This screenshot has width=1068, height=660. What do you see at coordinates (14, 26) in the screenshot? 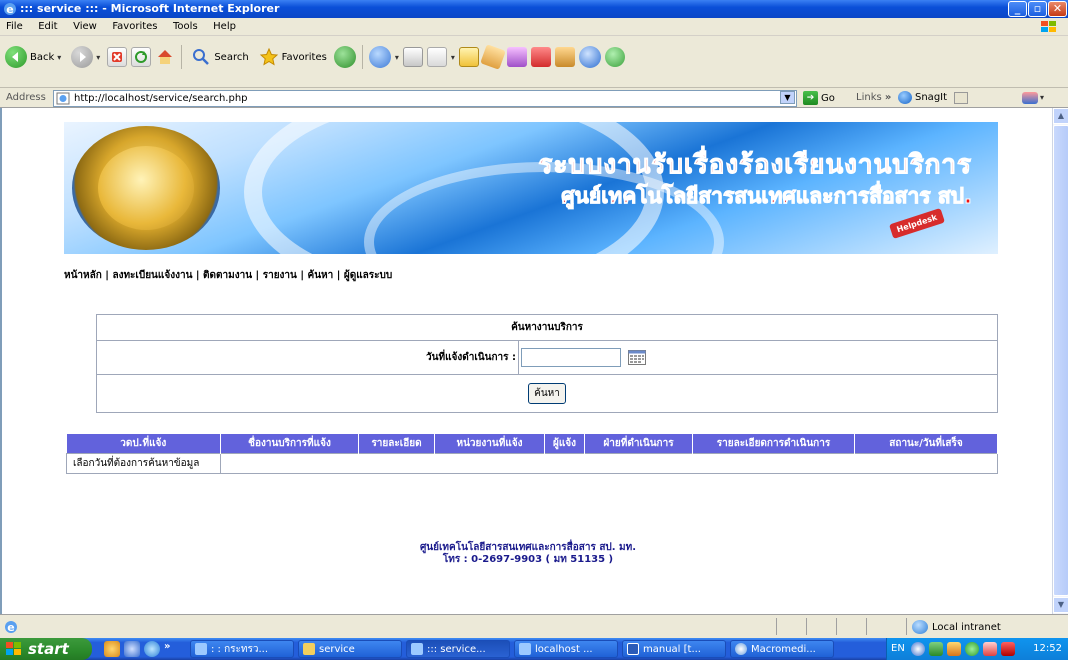
I see `menu-file: File` at bounding box center [14, 26].